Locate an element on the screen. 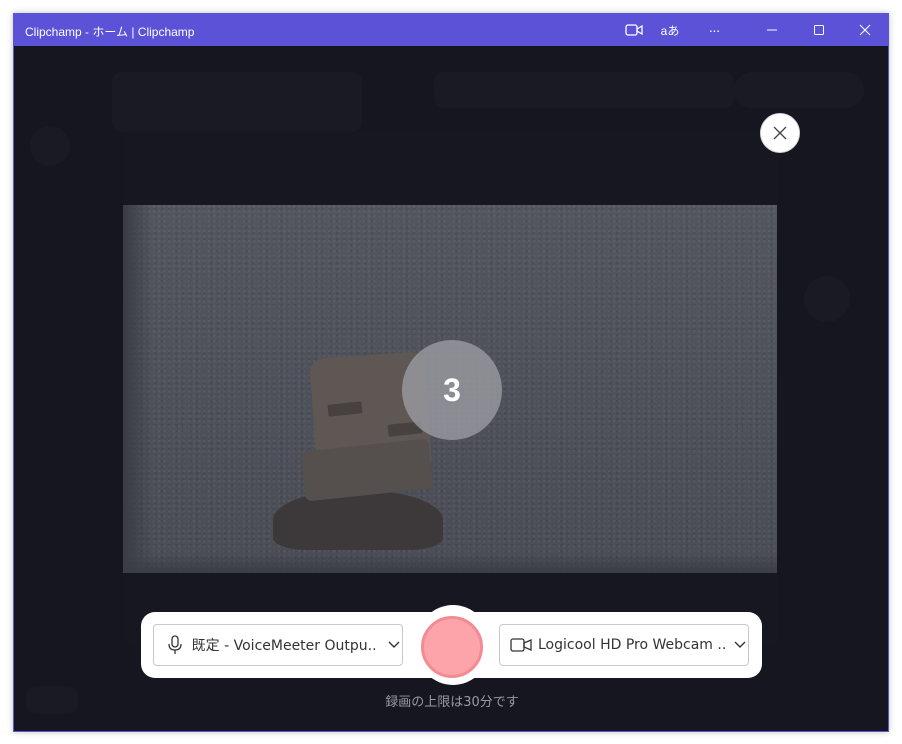  title-bar: Clipchamp - ホーム | Clipchamp aあ ··· is located at coordinates (451, 30).